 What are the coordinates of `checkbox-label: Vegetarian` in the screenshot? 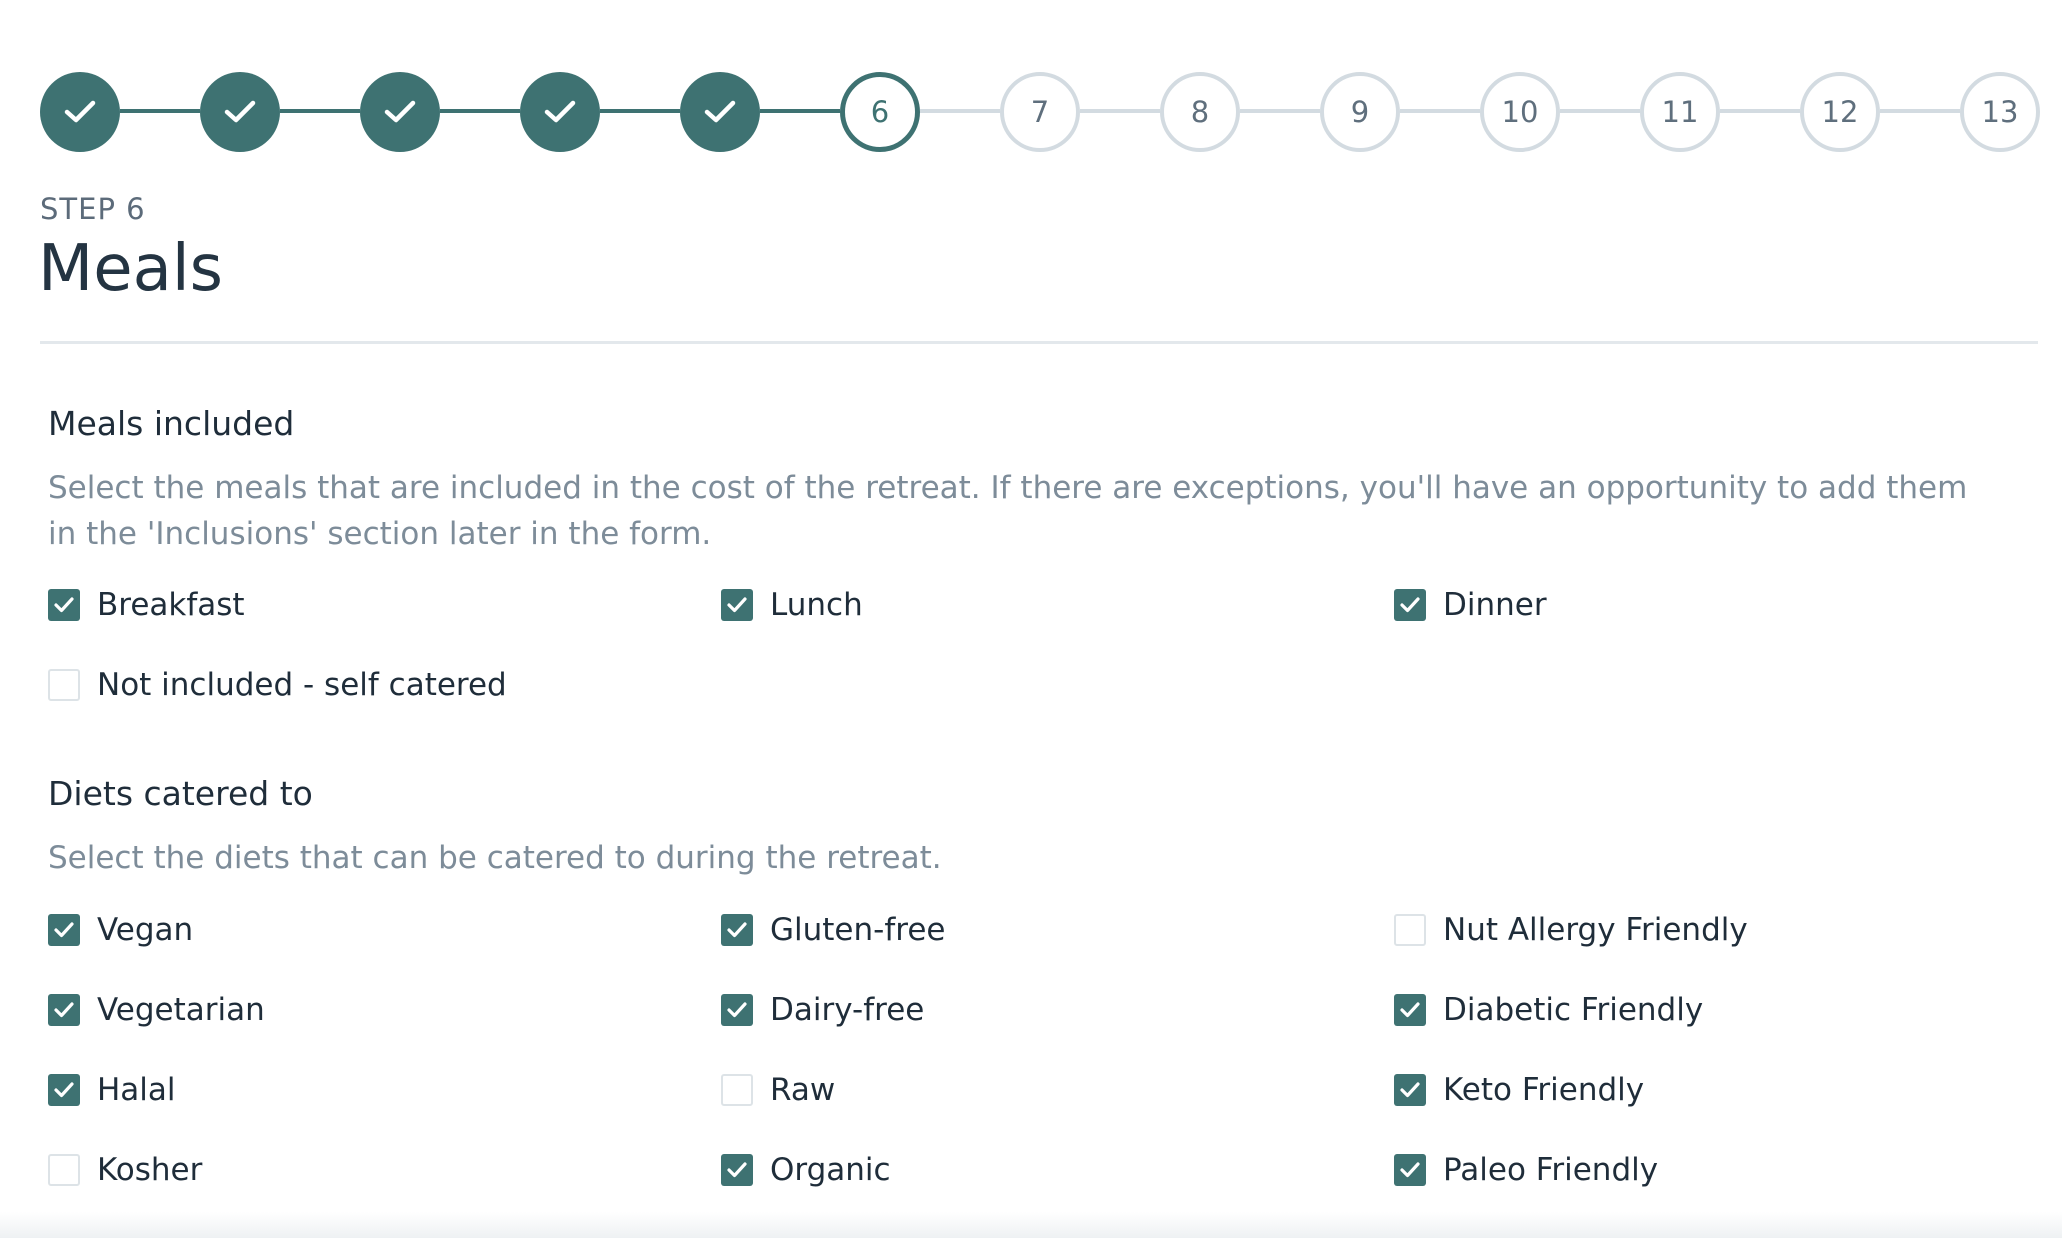 It's located at (181, 1010).